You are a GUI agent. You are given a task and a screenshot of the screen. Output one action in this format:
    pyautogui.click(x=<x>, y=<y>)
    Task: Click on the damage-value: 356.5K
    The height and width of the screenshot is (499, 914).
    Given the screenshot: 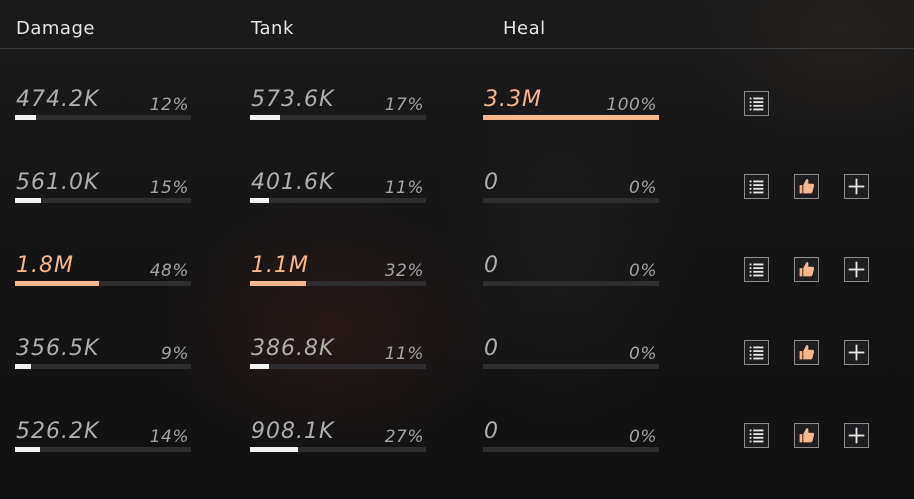 What is the action you would take?
    pyautogui.click(x=58, y=348)
    